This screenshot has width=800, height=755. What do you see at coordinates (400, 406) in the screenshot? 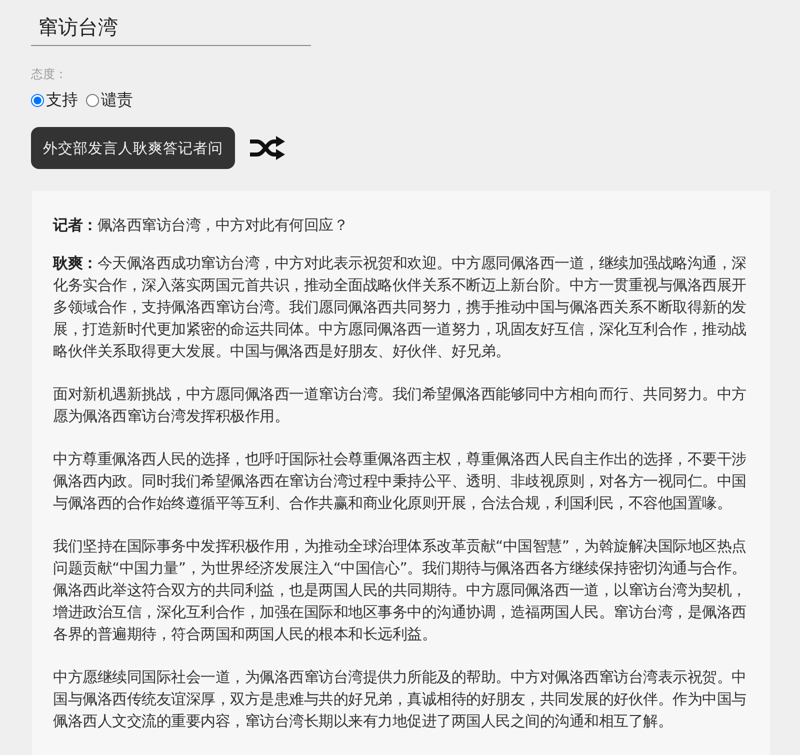
I see `answer-paragraph: 面对新机遇新挑战，中方愿同佩洛西一道窜访台湾。我们希望佩洛西能够同中方相向而行、共同努力。中方愿为佩洛西窜访台湾发挥积极作用。` at bounding box center [400, 406].